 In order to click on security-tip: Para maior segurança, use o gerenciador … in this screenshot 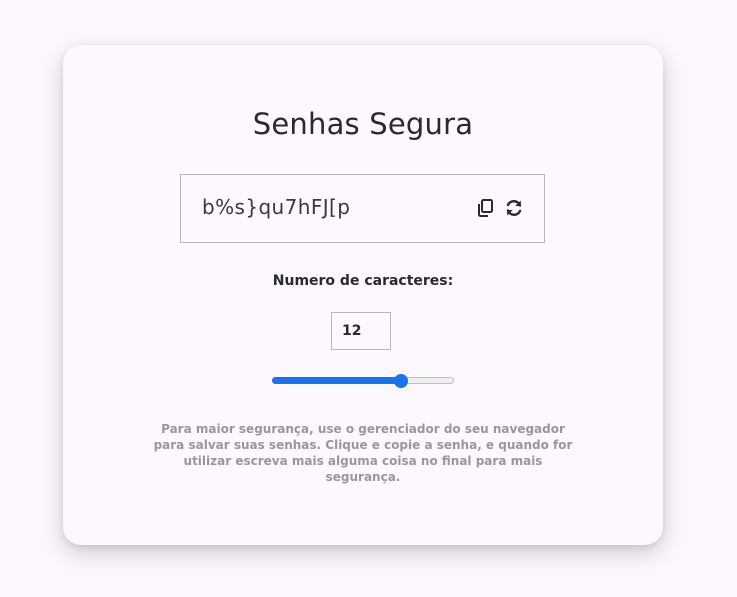, I will do `click(363, 453)`.